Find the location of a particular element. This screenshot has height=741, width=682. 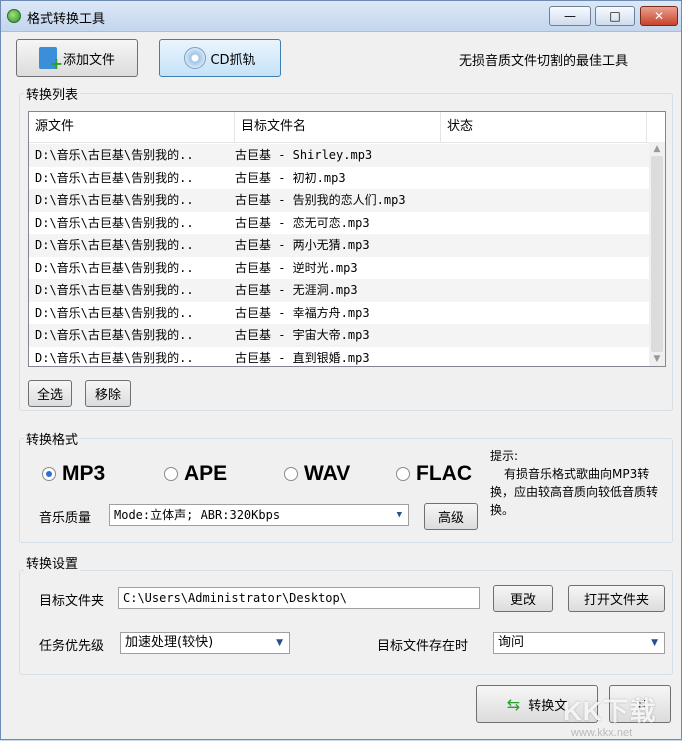

priority-label: 任务优先级 is located at coordinates (72, 646).